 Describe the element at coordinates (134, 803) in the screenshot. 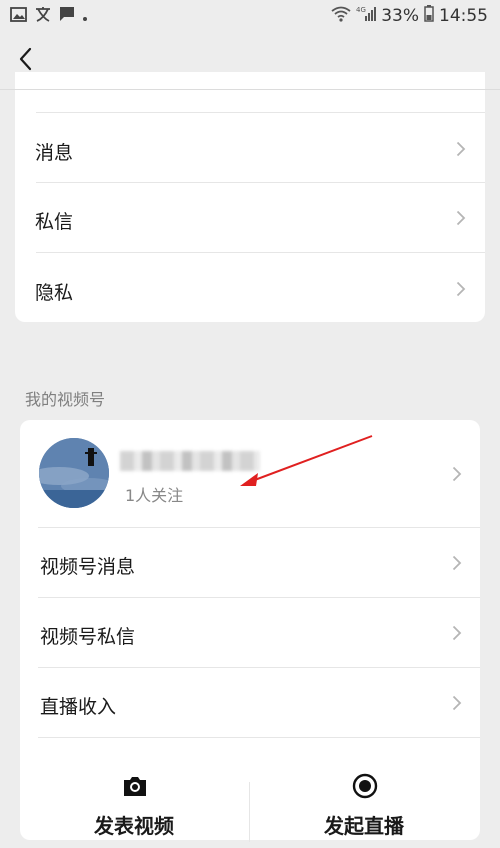

I see `publish-video-button: 发表视频` at that location.